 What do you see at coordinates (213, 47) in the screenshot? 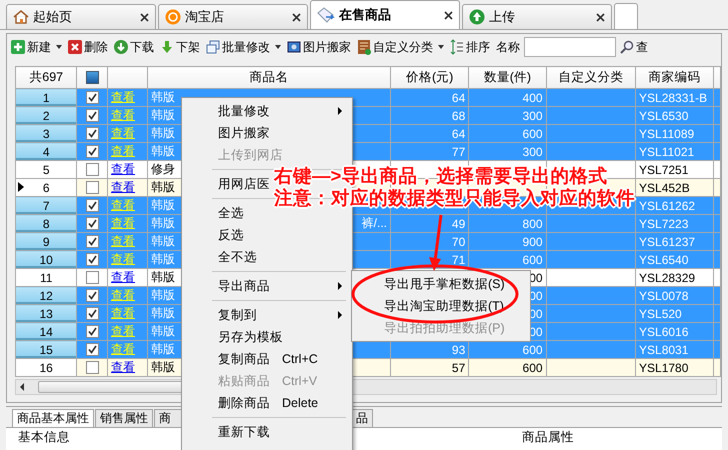
I see `windows-icon` at bounding box center [213, 47].